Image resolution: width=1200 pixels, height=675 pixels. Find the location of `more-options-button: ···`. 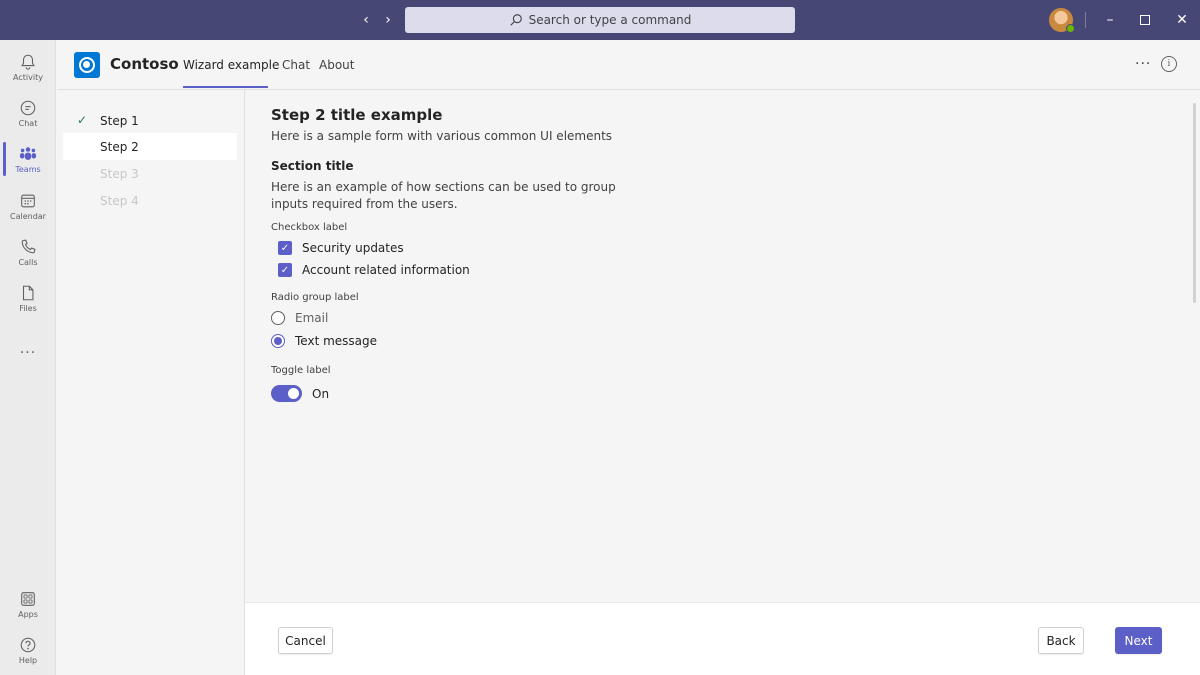

more-options-button: ··· is located at coordinates (1143, 64).